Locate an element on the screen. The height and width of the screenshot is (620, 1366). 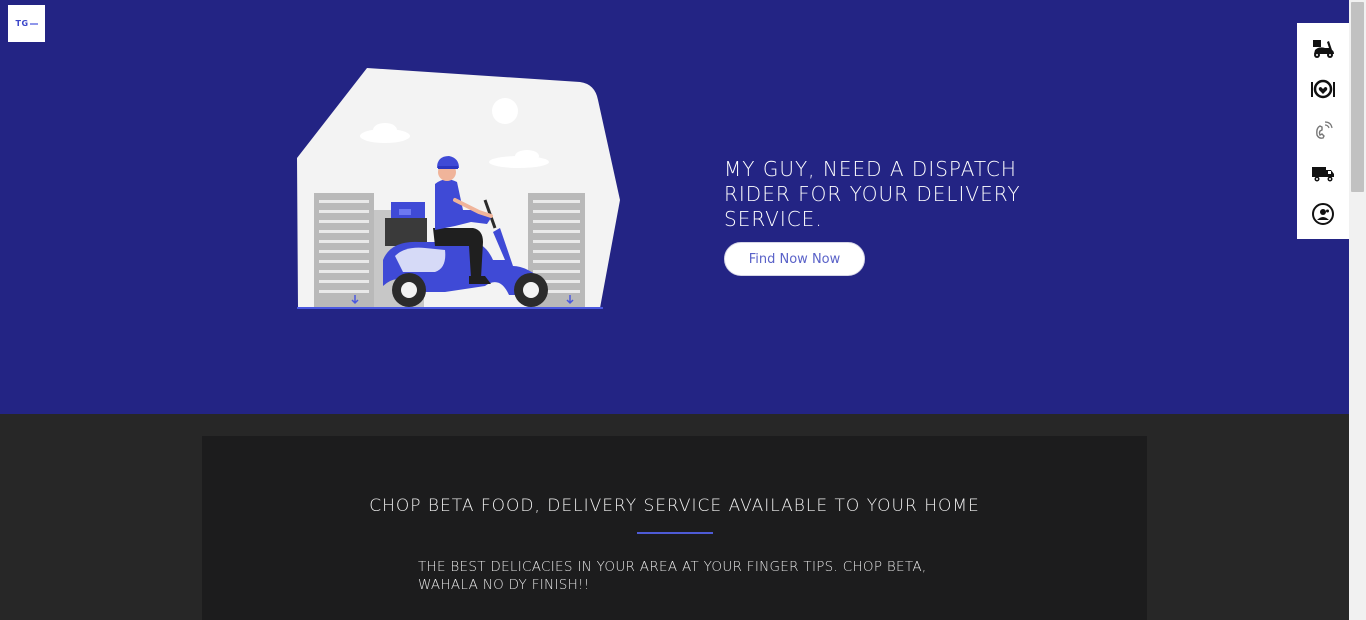
scrollbar is located at coordinates (1357, 310).